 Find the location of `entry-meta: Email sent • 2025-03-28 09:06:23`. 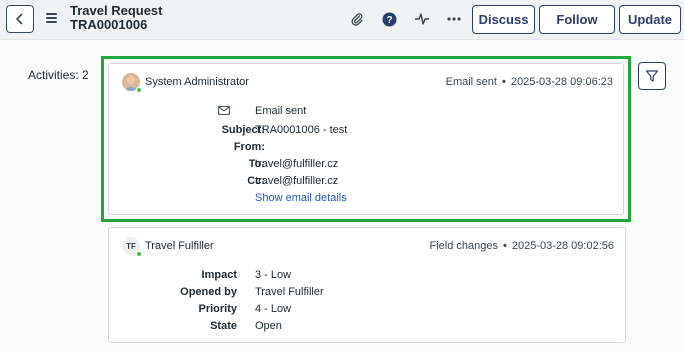

entry-meta: Email sent • 2025-03-28 09:06:23 is located at coordinates (529, 82).